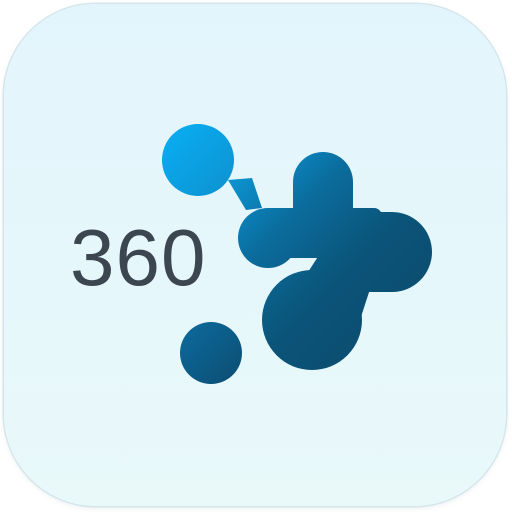 The height and width of the screenshot is (512, 512). What do you see at coordinates (198, 160) in the screenshot?
I see `blob-light-circle` at bounding box center [198, 160].